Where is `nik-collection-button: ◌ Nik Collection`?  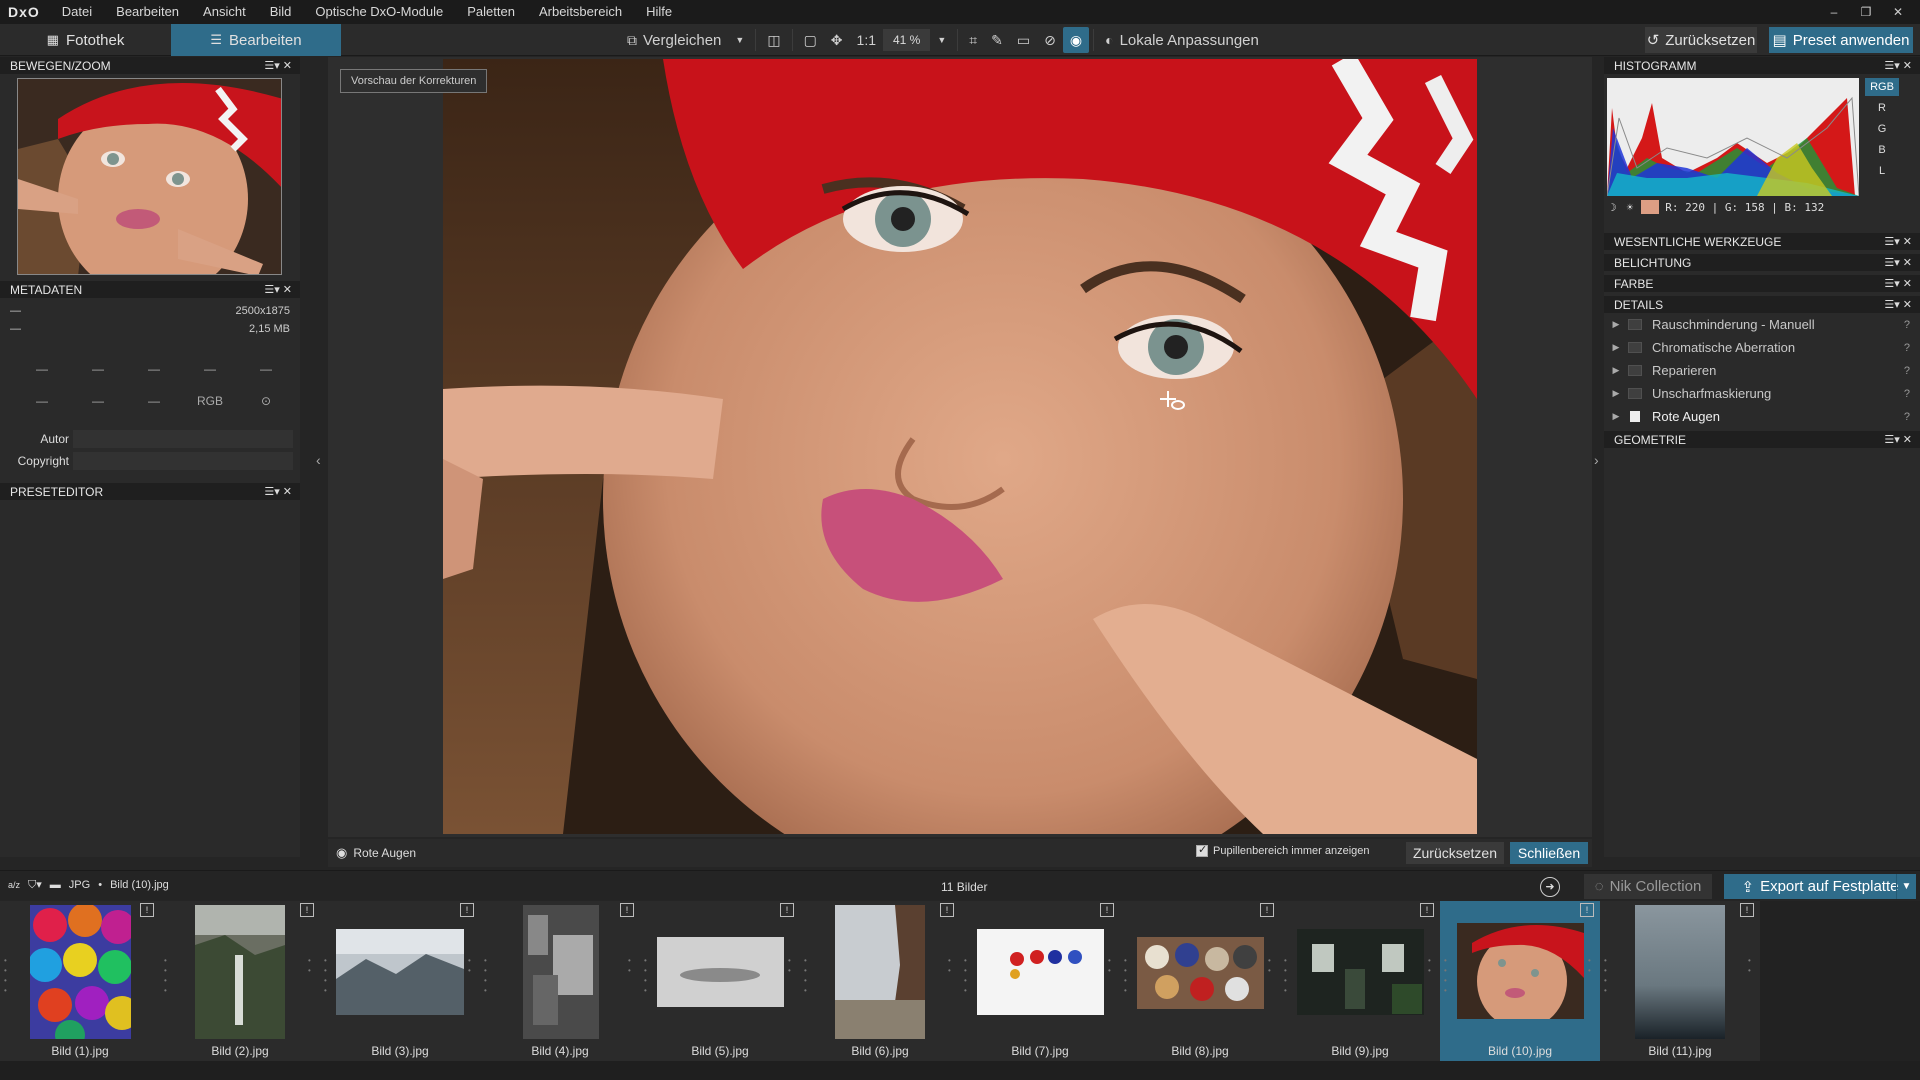 nik-collection-button: ◌ Nik Collection is located at coordinates (1648, 886).